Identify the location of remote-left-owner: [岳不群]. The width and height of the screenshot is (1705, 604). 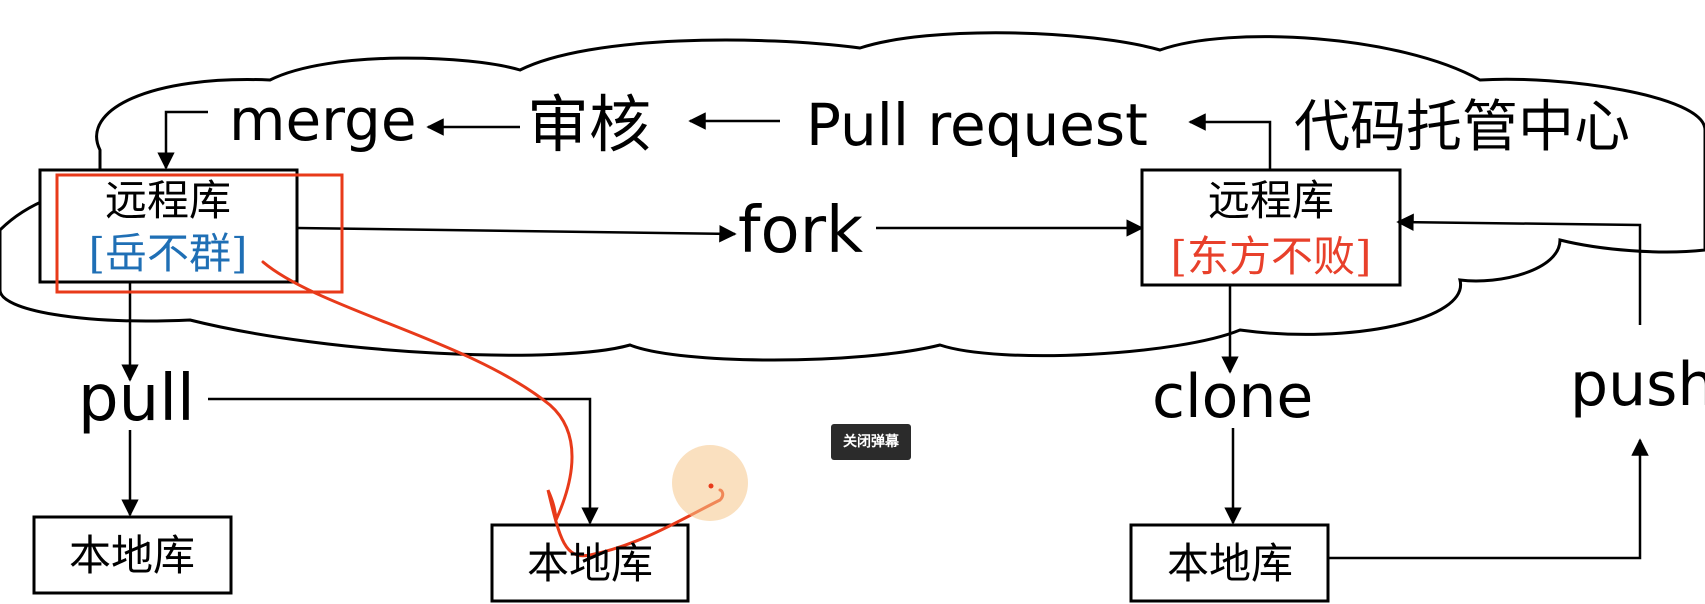
(168, 253).